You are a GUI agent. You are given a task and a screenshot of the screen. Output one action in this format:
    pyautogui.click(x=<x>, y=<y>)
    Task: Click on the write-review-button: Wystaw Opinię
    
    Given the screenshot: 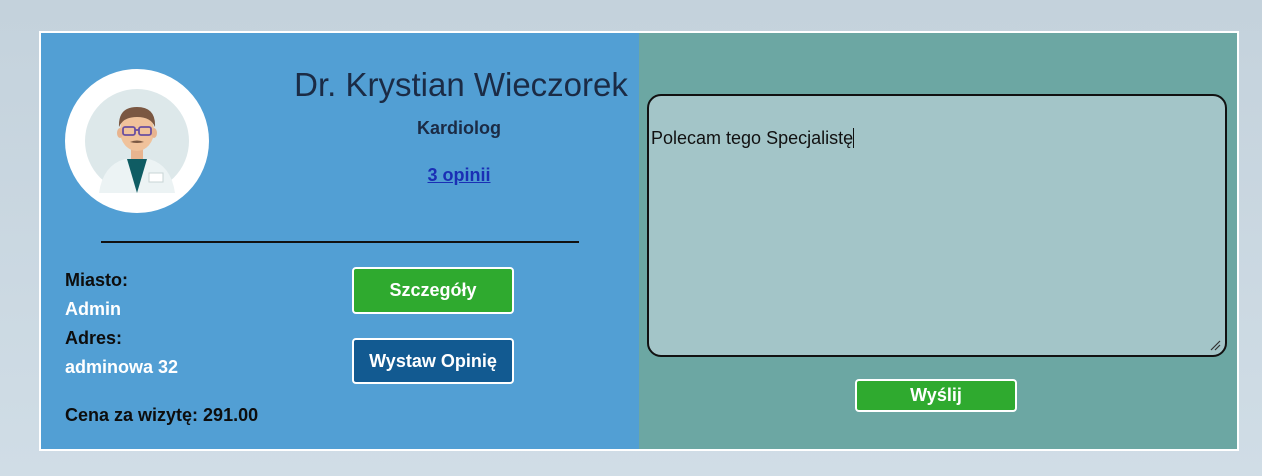 What is the action you would take?
    pyautogui.click(x=433, y=361)
    